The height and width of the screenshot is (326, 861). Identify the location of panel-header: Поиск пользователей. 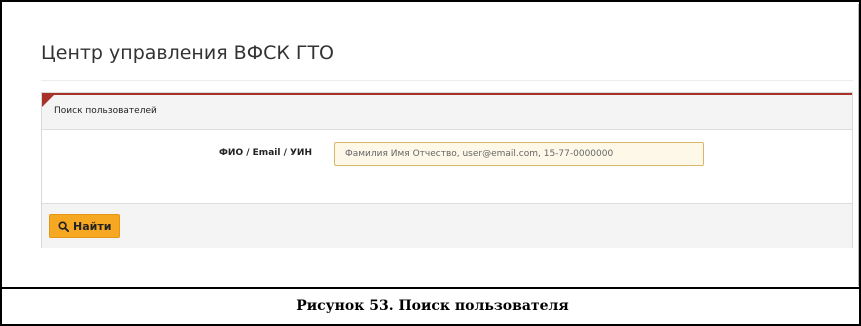
(447, 111).